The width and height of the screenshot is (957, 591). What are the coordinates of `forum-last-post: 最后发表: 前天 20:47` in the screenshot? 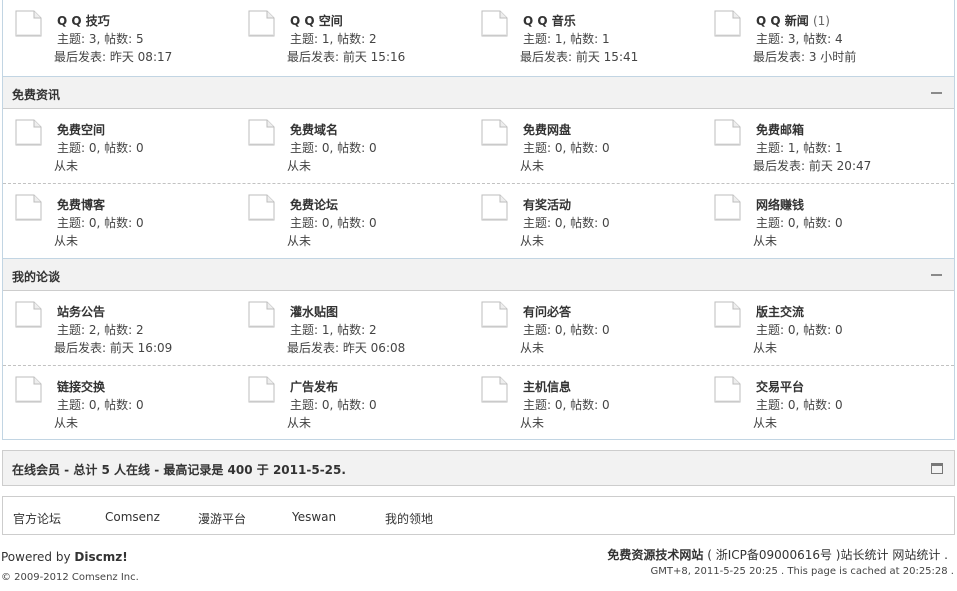 It's located at (812, 165).